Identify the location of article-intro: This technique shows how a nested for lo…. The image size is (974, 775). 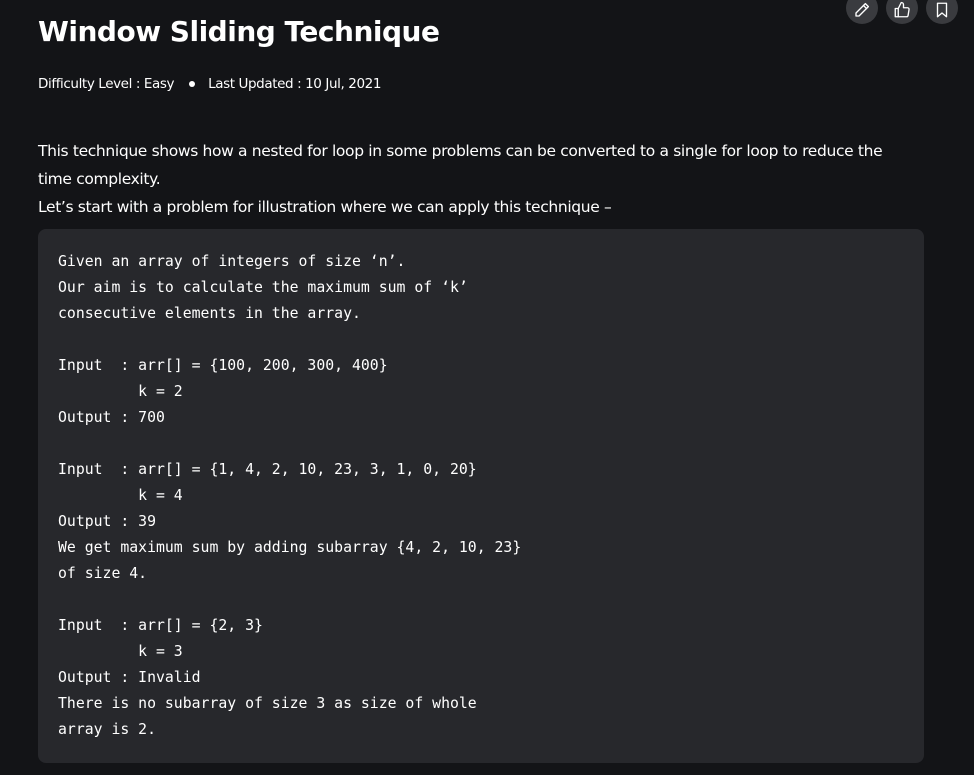
(478, 179).